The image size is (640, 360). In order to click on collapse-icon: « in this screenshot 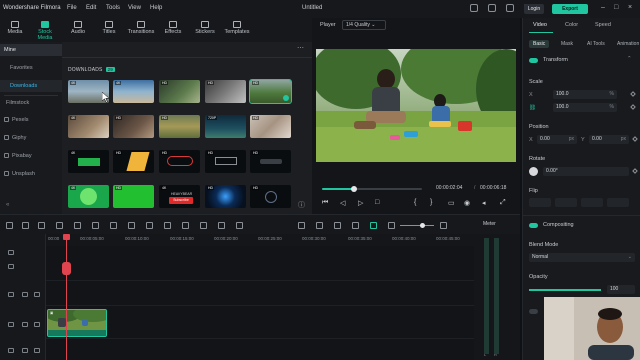, I will do `click(7, 205)`.